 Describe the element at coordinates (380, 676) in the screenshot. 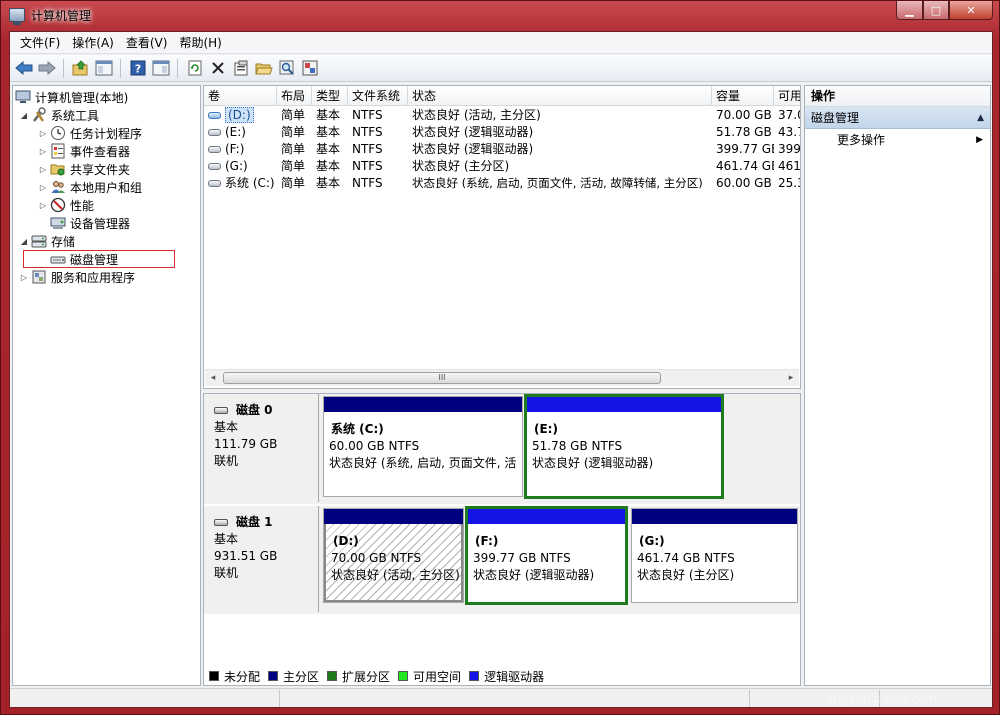

I see `legend: 未分配 主分区 扩展分区 可用空间 逻辑驱动器` at that location.